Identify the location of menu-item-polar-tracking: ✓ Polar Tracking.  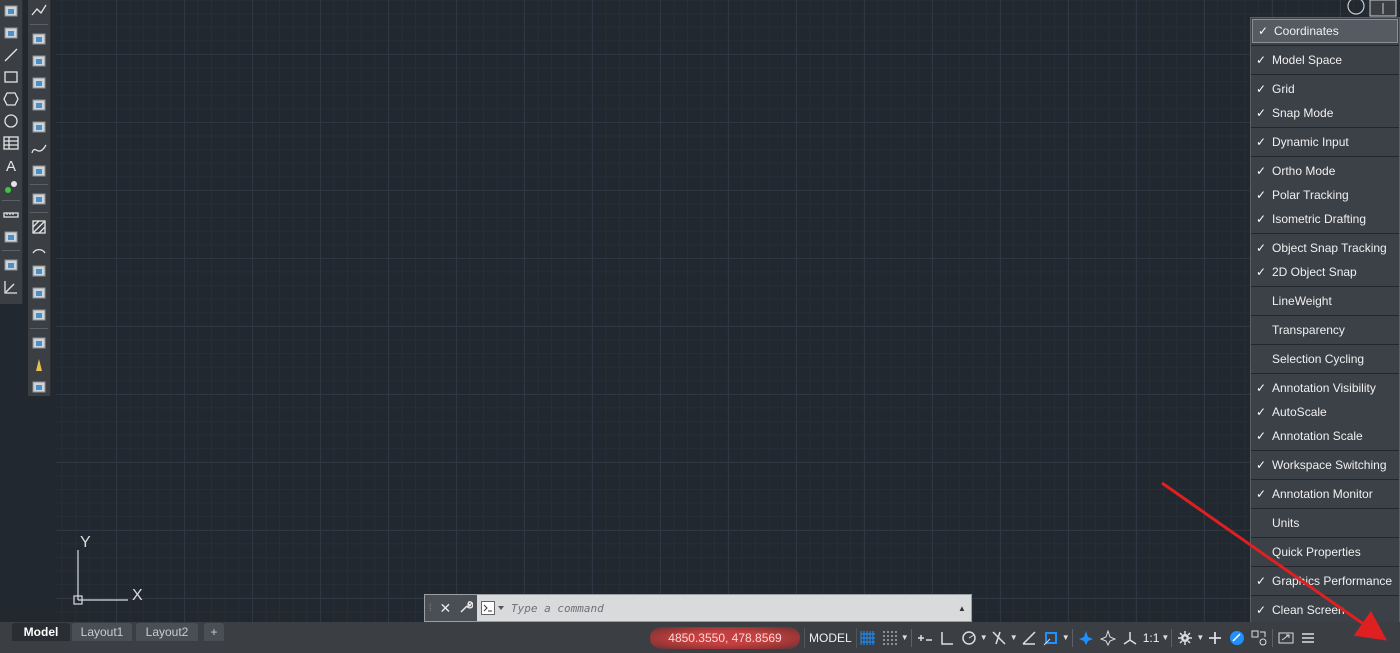
(1325, 195).